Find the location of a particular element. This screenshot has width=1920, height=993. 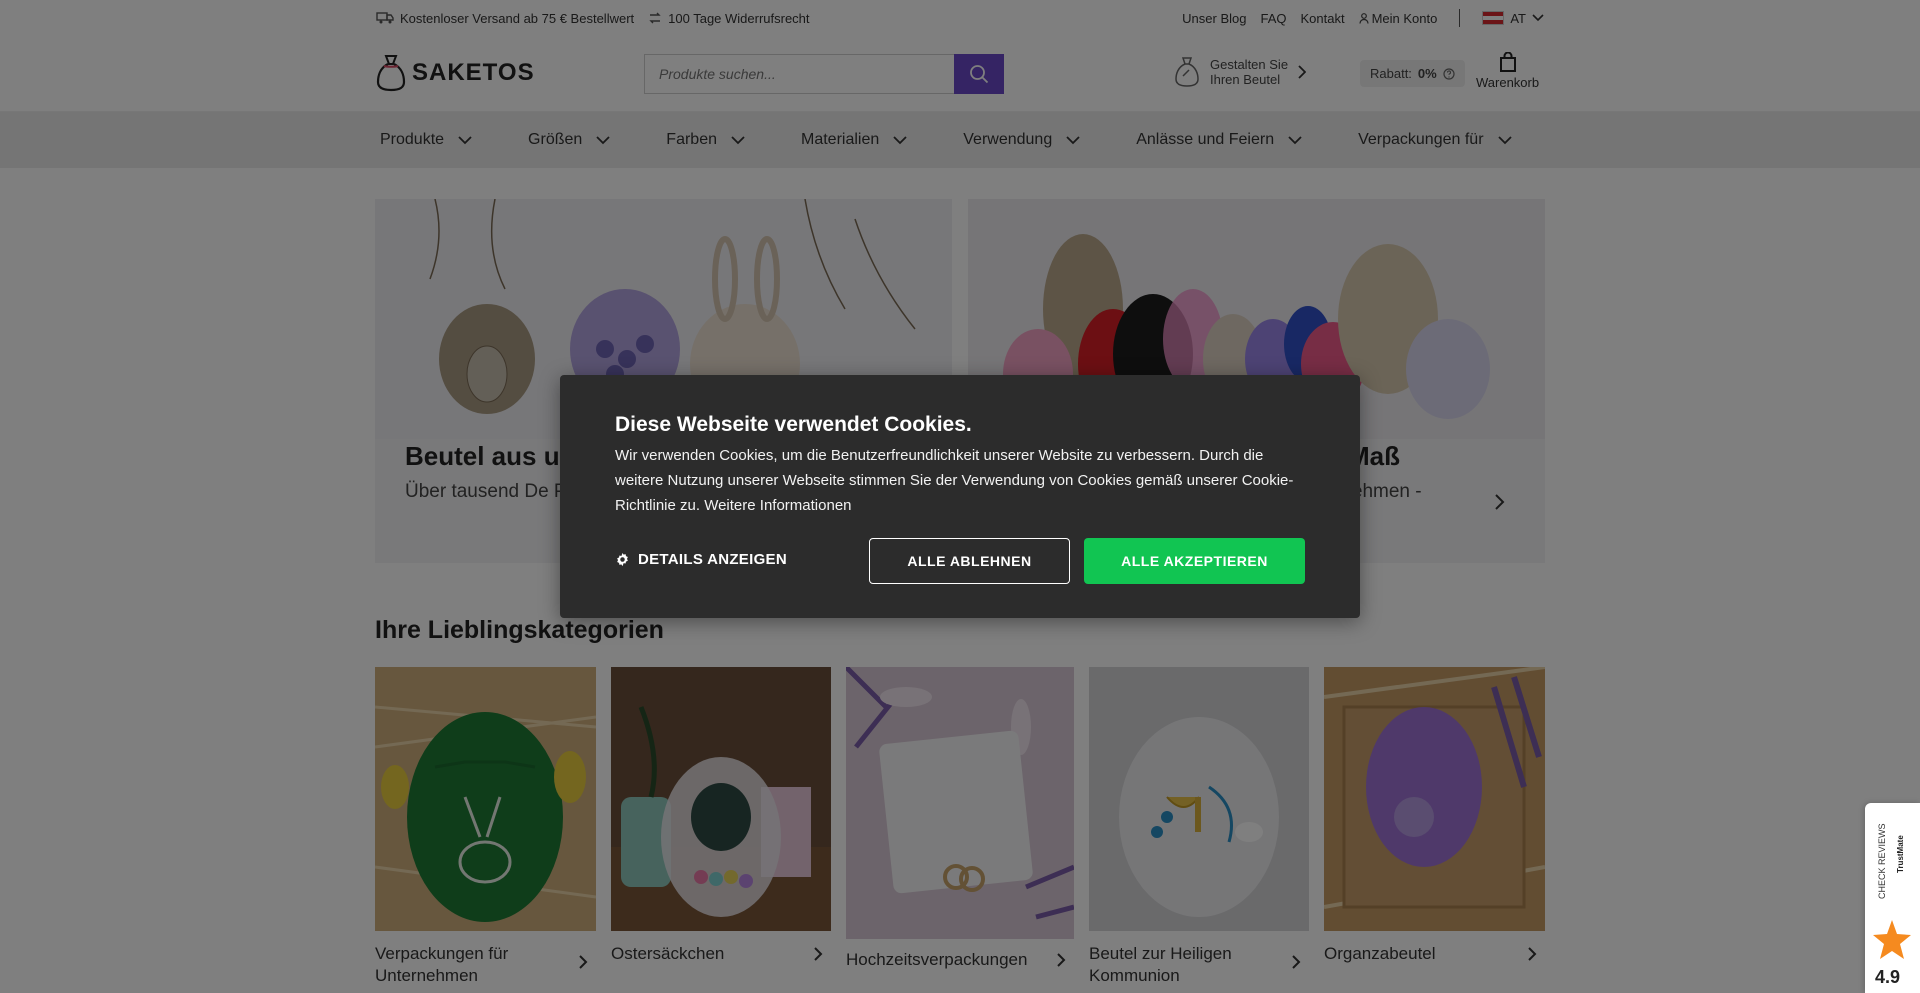

details-toggle: DETAILS ANZEIGEN is located at coordinates (701, 559).